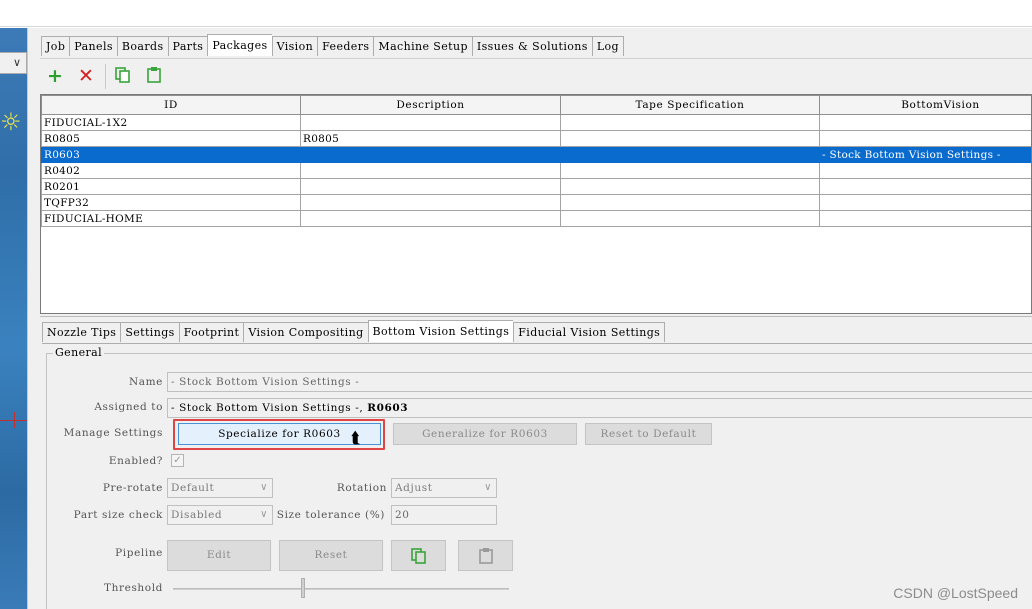 Image resolution: width=1032 pixels, height=609 pixels. What do you see at coordinates (187, 46) in the screenshot?
I see `tab-parts: Parts` at bounding box center [187, 46].